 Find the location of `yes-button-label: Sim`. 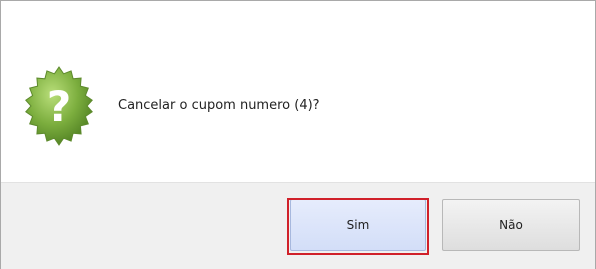

yes-button-label: Sim is located at coordinates (358, 225).